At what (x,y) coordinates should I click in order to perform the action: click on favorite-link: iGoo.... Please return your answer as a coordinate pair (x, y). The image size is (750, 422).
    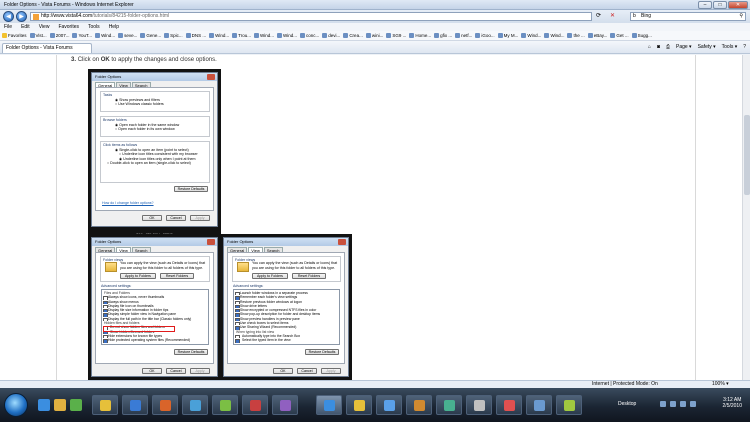
    Looking at the image, I should click on (485, 35).